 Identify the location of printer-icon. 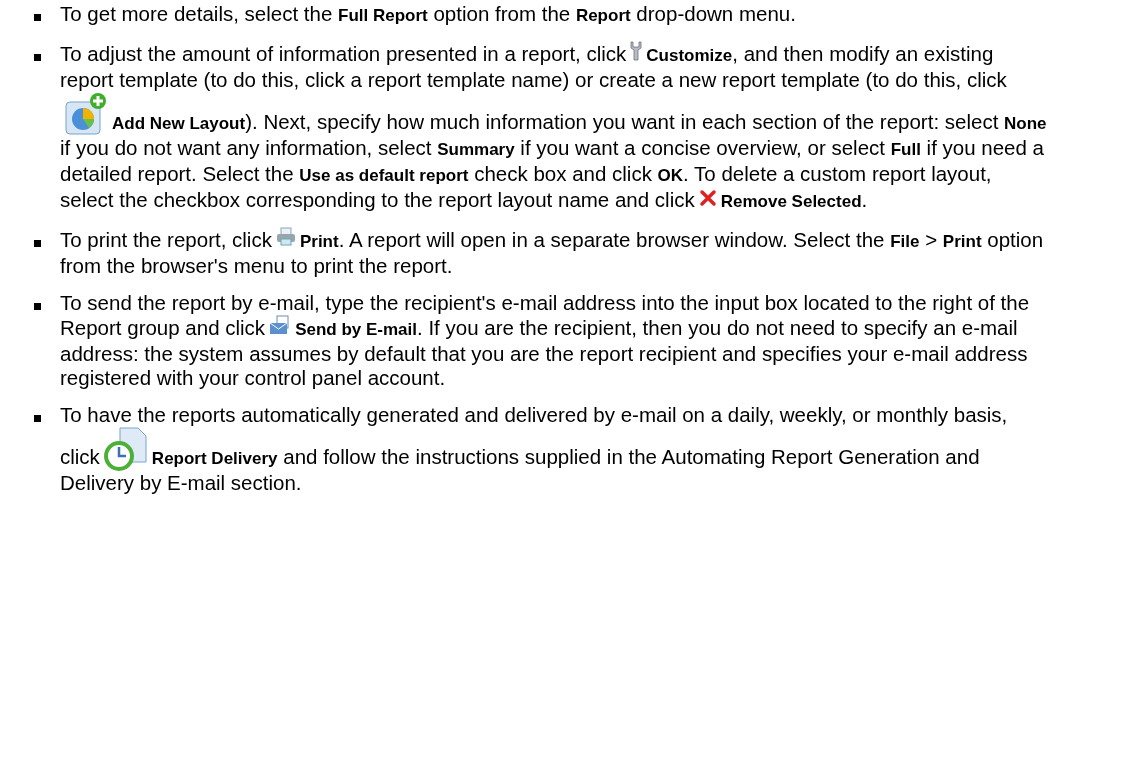
(285, 237).